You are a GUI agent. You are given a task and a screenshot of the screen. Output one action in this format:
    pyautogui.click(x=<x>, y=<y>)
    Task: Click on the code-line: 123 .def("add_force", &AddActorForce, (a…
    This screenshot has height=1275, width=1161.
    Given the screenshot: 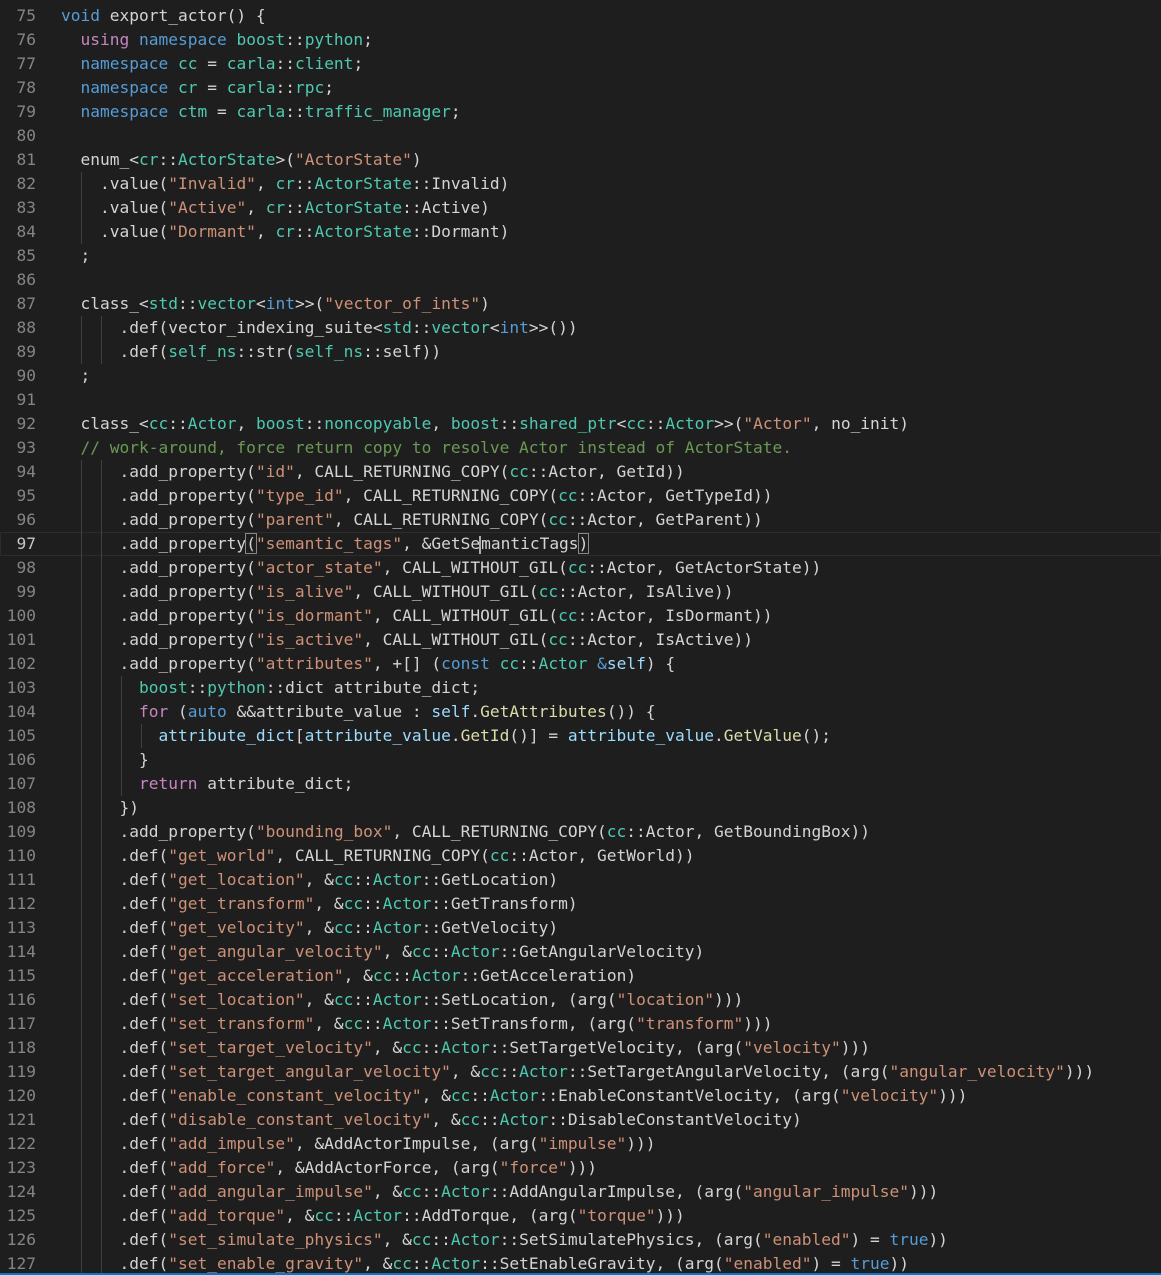 What is the action you would take?
    pyautogui.click(x=580, y=1168)
    